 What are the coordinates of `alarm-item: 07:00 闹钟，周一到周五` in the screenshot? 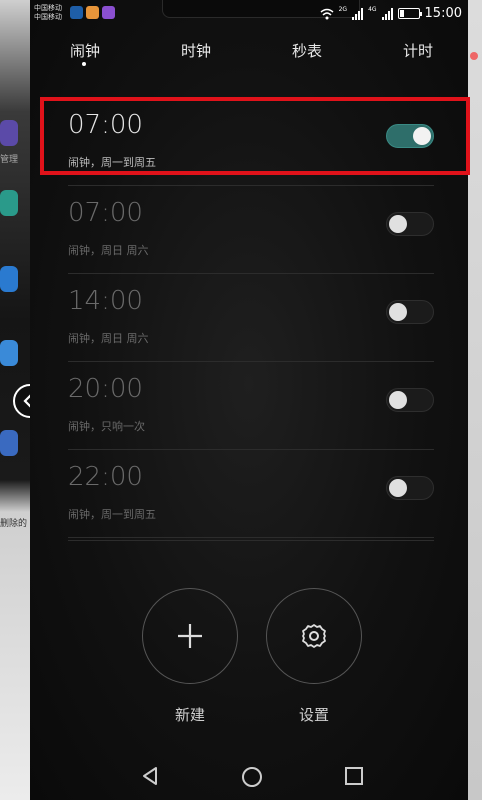 It's located at (251, 142).